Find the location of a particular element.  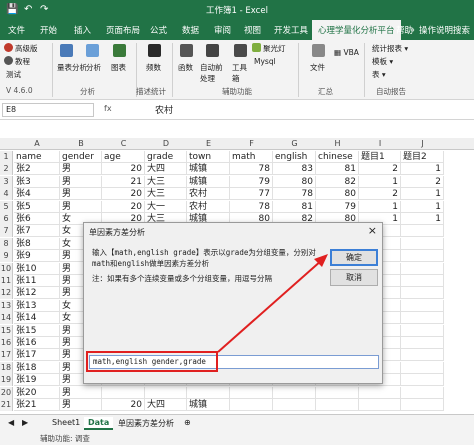

sheet-tab-data: Data is located at coordinates (99, 423).